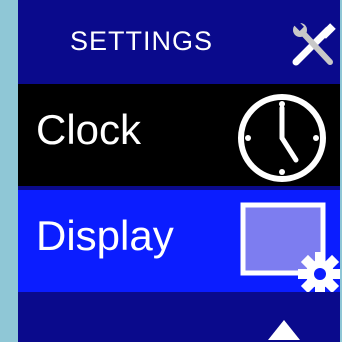  What do you see at coordinates (314, 44) in the screenshot?
I see `tools-icon` at bounding box center [314, 44].